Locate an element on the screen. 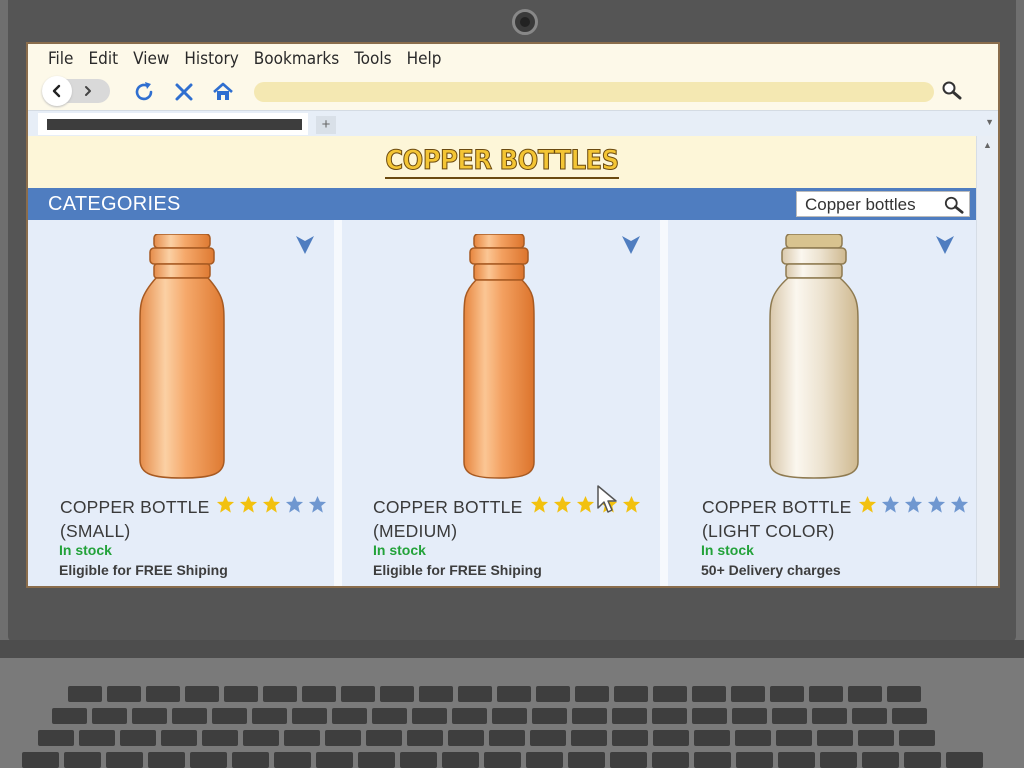 The image size is (1024, 768). refresh-icon is located at coordinates (144, 92).